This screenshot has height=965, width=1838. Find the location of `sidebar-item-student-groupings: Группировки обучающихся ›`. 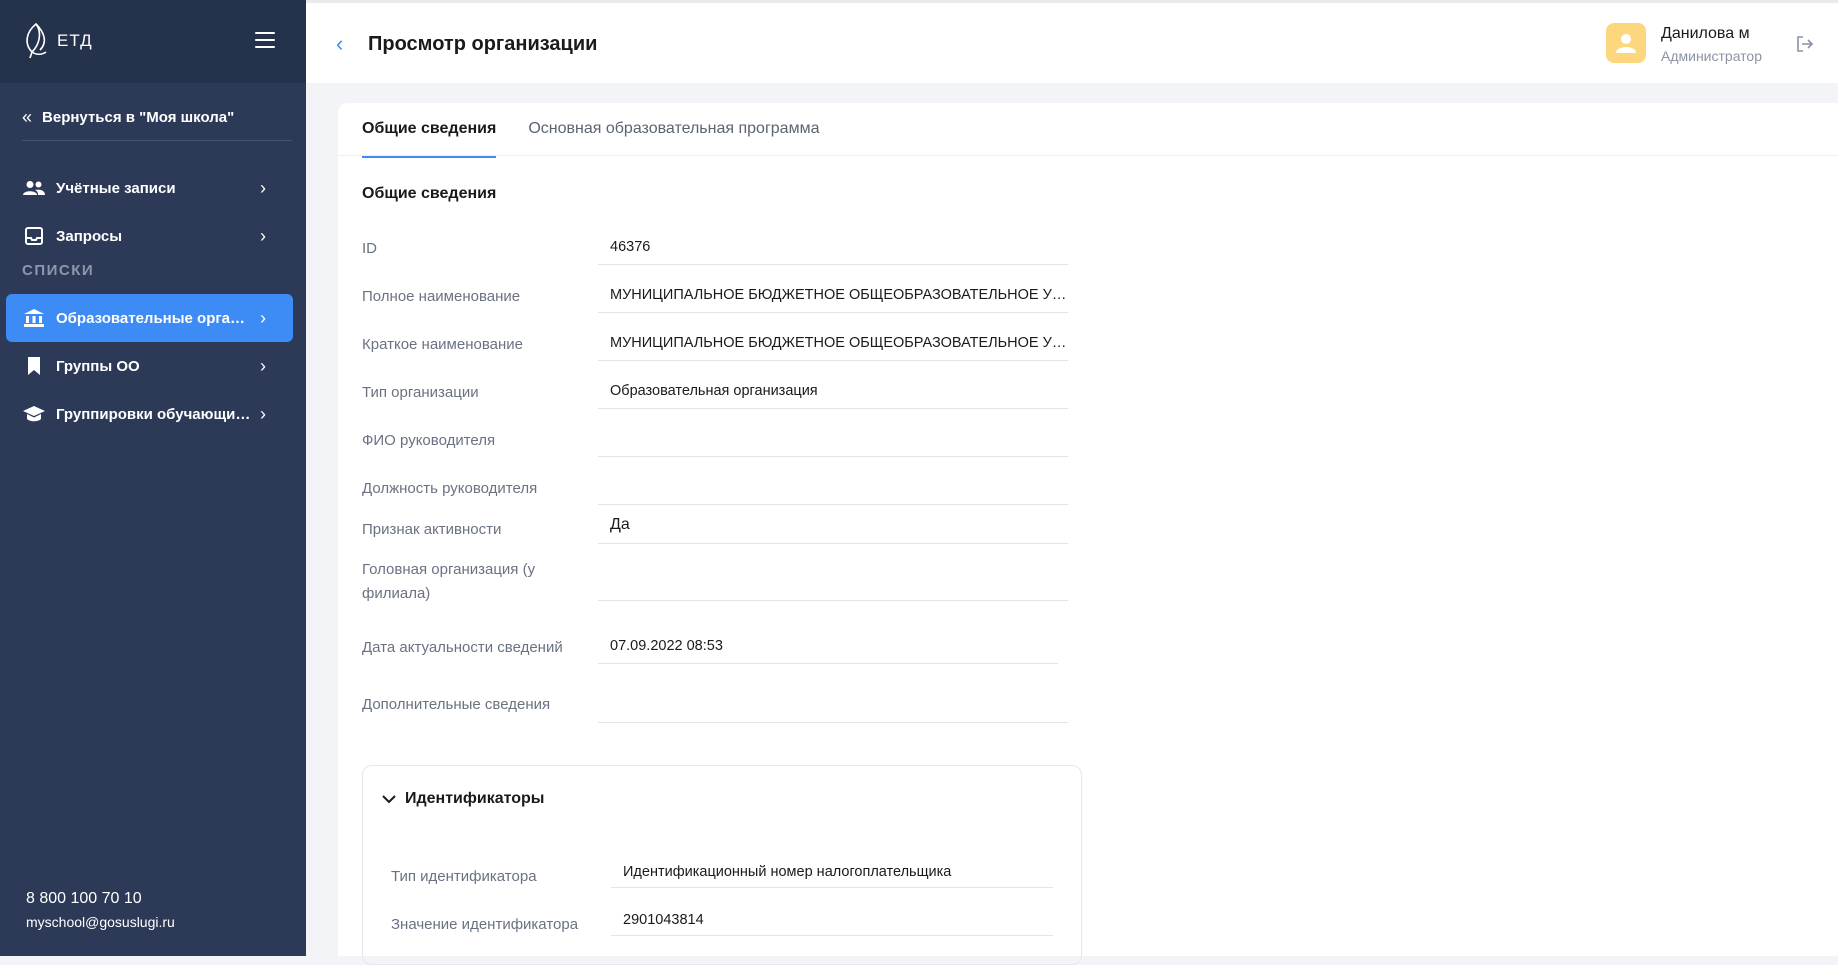

sidebar-item-student-groupings: Группировки обучающихся › is located at coordinates (149, 414).